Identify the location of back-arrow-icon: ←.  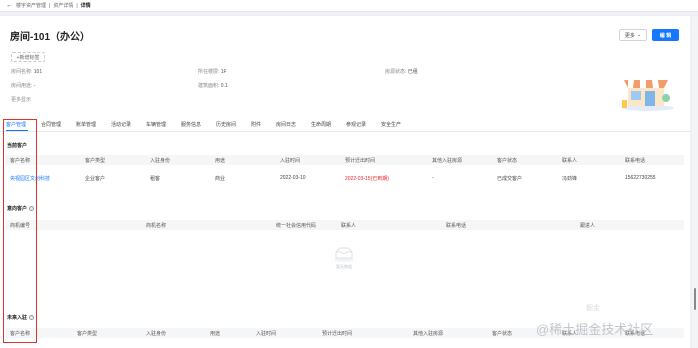
(9, 5).